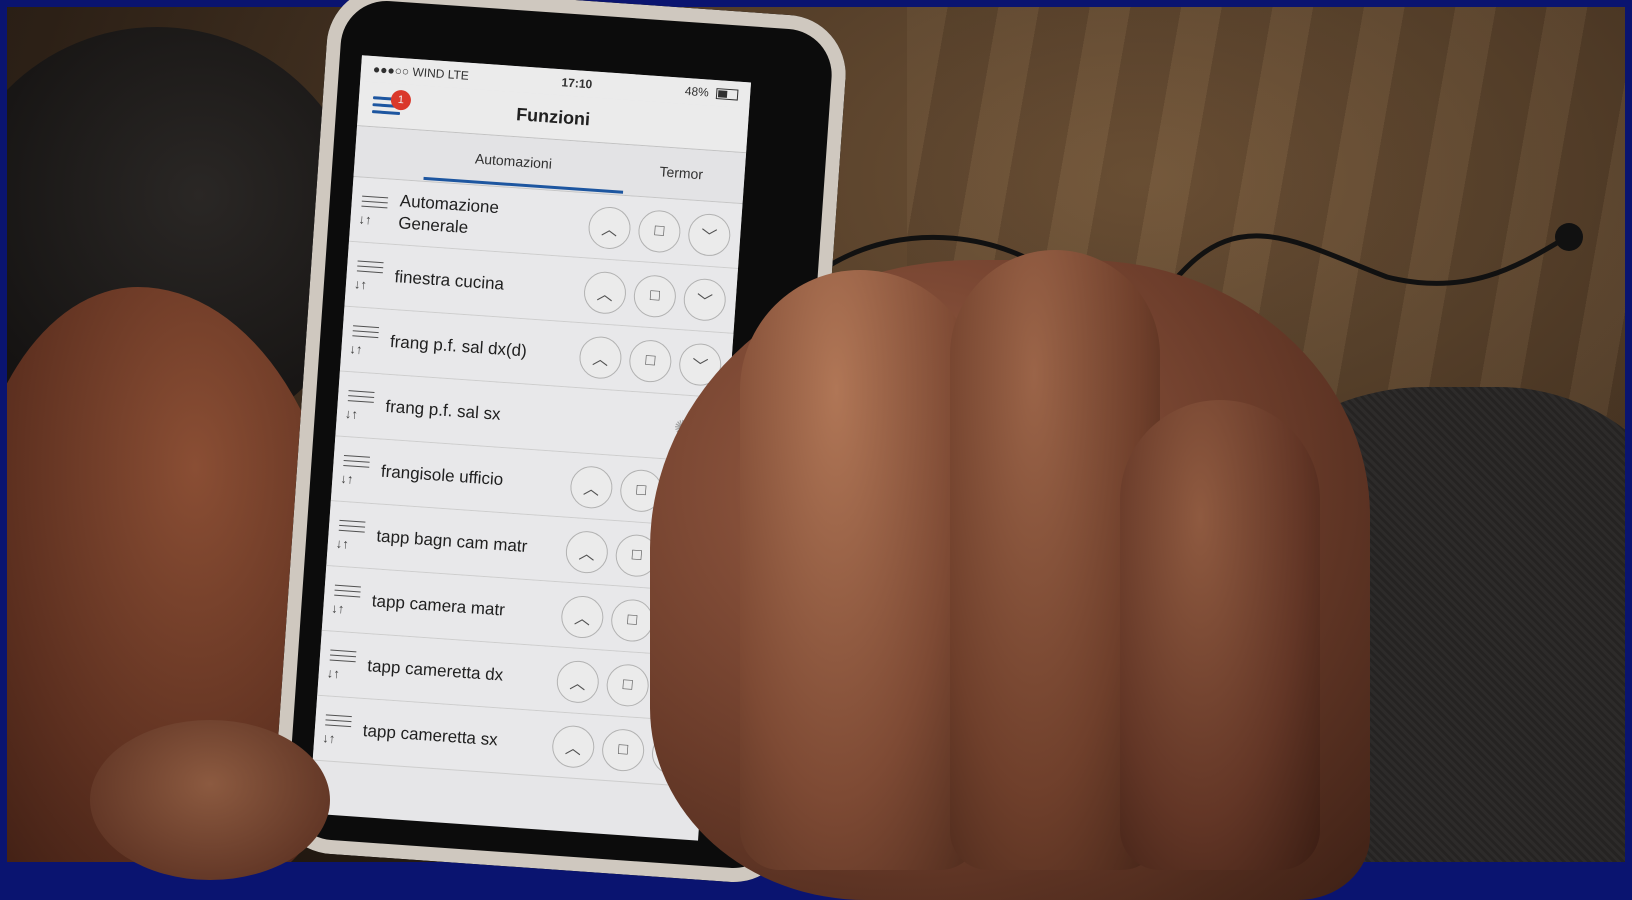 The image size is (1632, 900). I want to click on clock: 17:10, so click(577, 83).